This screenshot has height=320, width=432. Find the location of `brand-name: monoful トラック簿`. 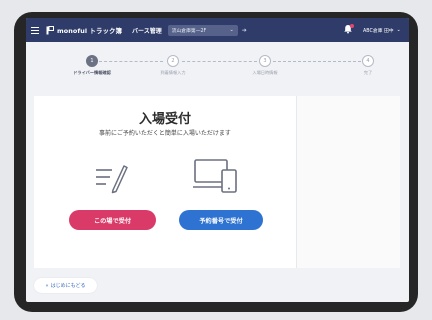

brand-name: monoful トラック簿 is located at coordinates (89, 30).